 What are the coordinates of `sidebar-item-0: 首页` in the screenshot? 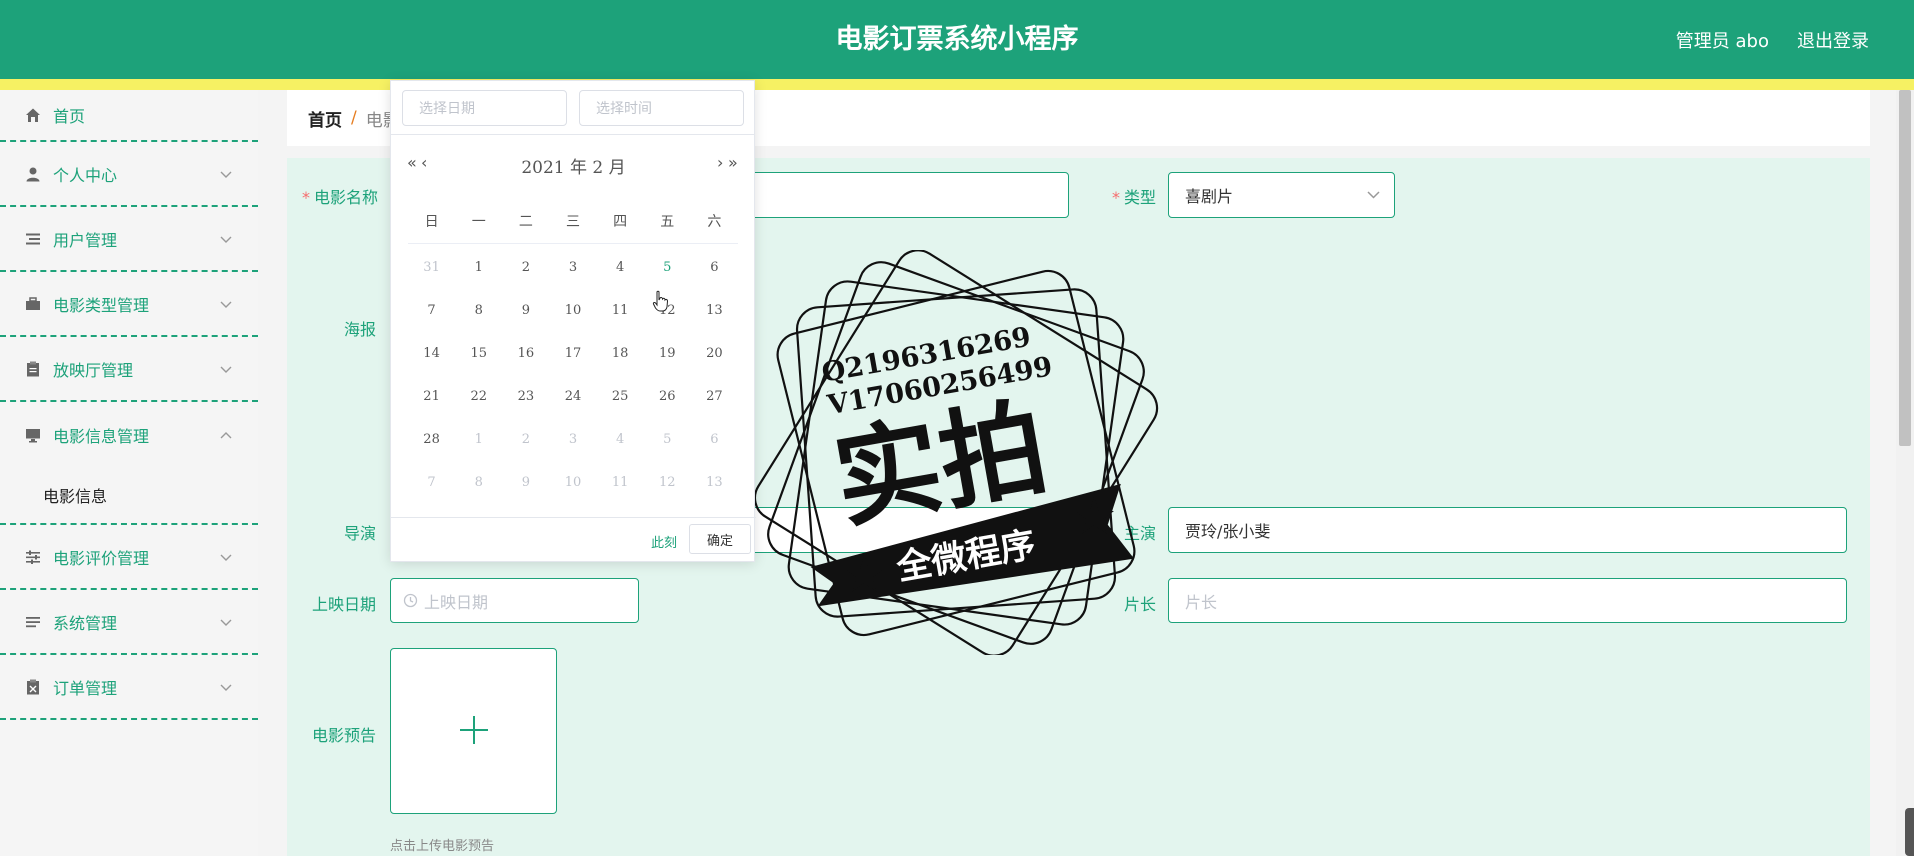 It's located at (129, 116).